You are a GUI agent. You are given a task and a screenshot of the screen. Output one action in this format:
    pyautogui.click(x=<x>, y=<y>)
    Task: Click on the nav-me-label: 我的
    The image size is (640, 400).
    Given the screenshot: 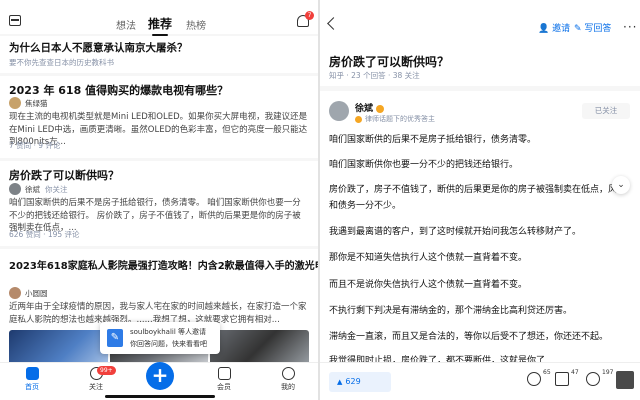 What is the action you would take?
    pyautogui.click(x=288, y=387)
    